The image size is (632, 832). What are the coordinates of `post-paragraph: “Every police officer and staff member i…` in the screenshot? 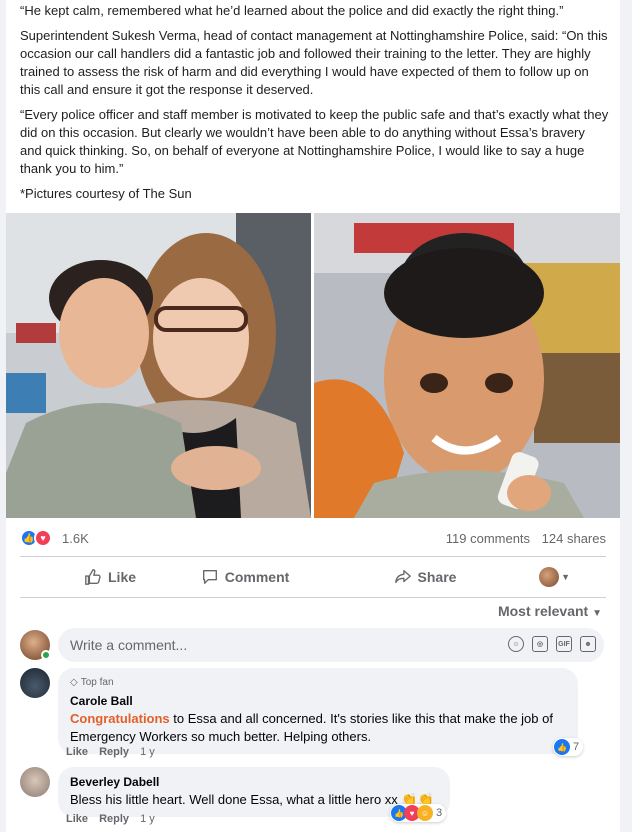 It's located at (314, 141).